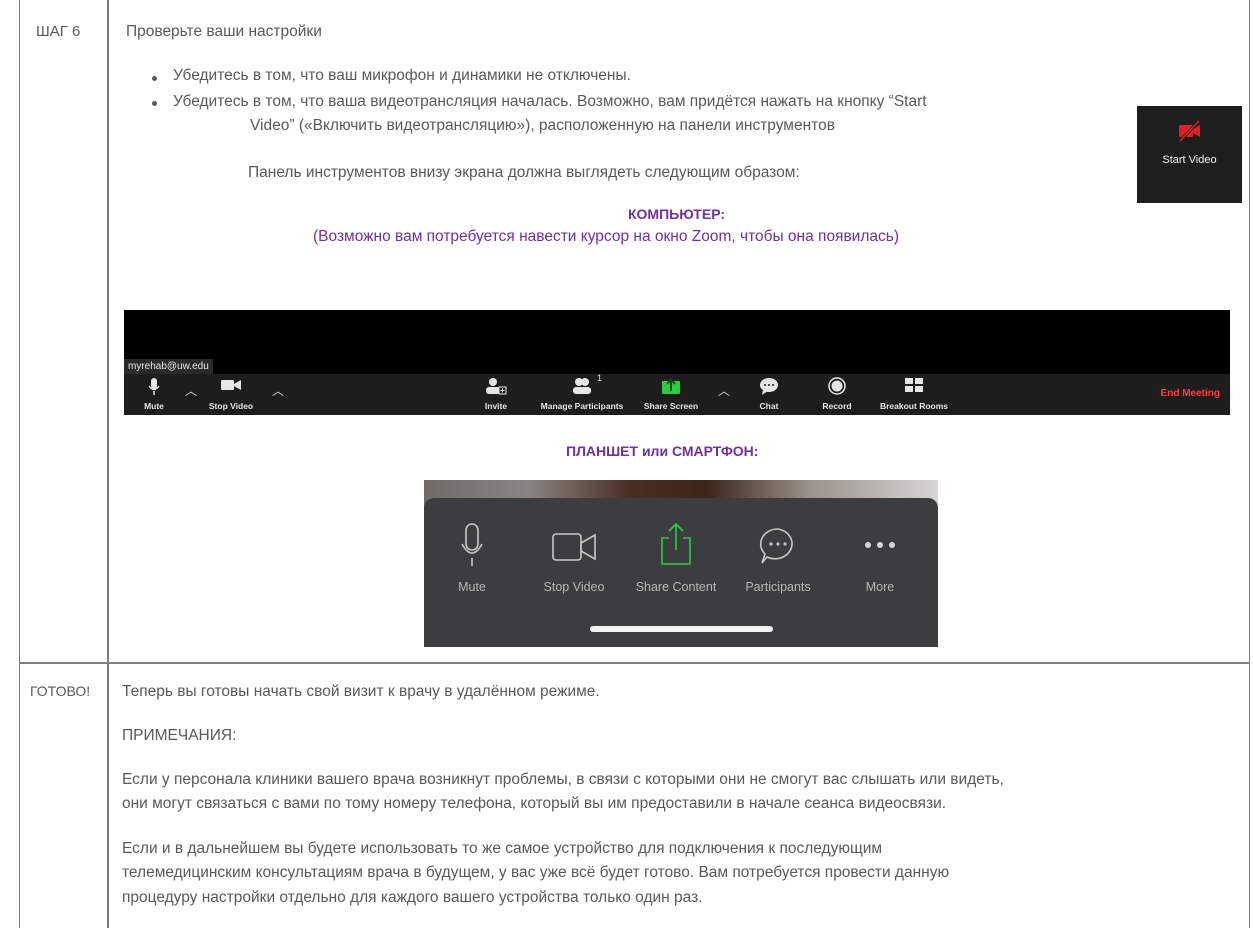 The image size is (1253, 928). What do you see at coordinates (60, 691) in the screenshot?
I see `done-label: ГОТОВО!` at bounding box center [60, 691].